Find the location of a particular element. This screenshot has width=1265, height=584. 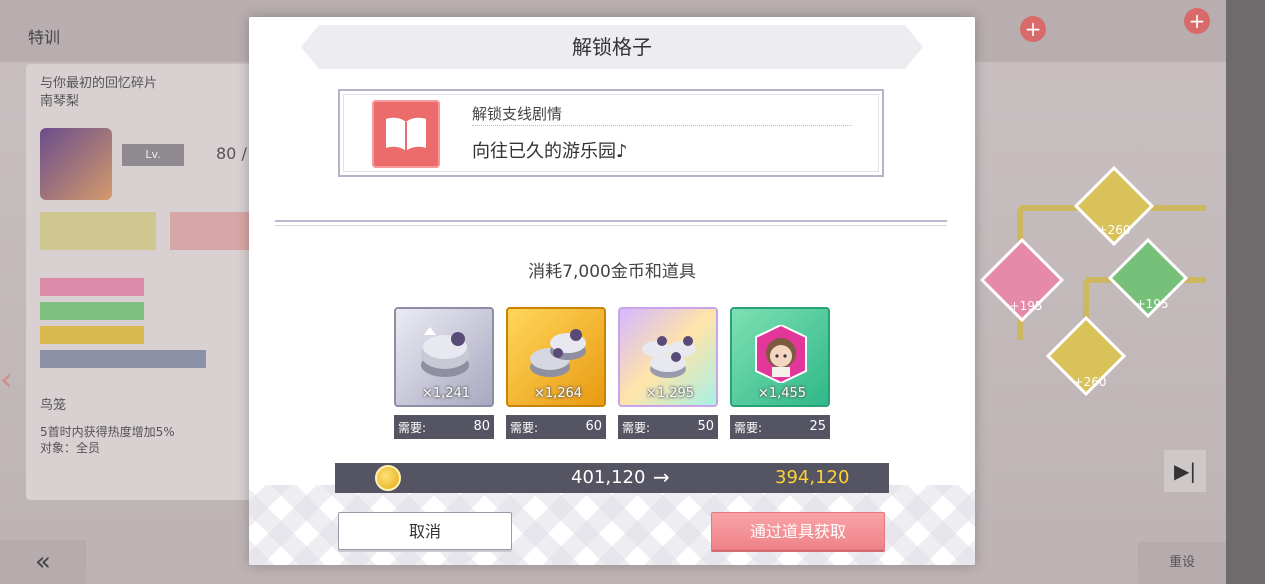

skill-desc-line-2: 对象：全员 is located at coordinates (70, 448).